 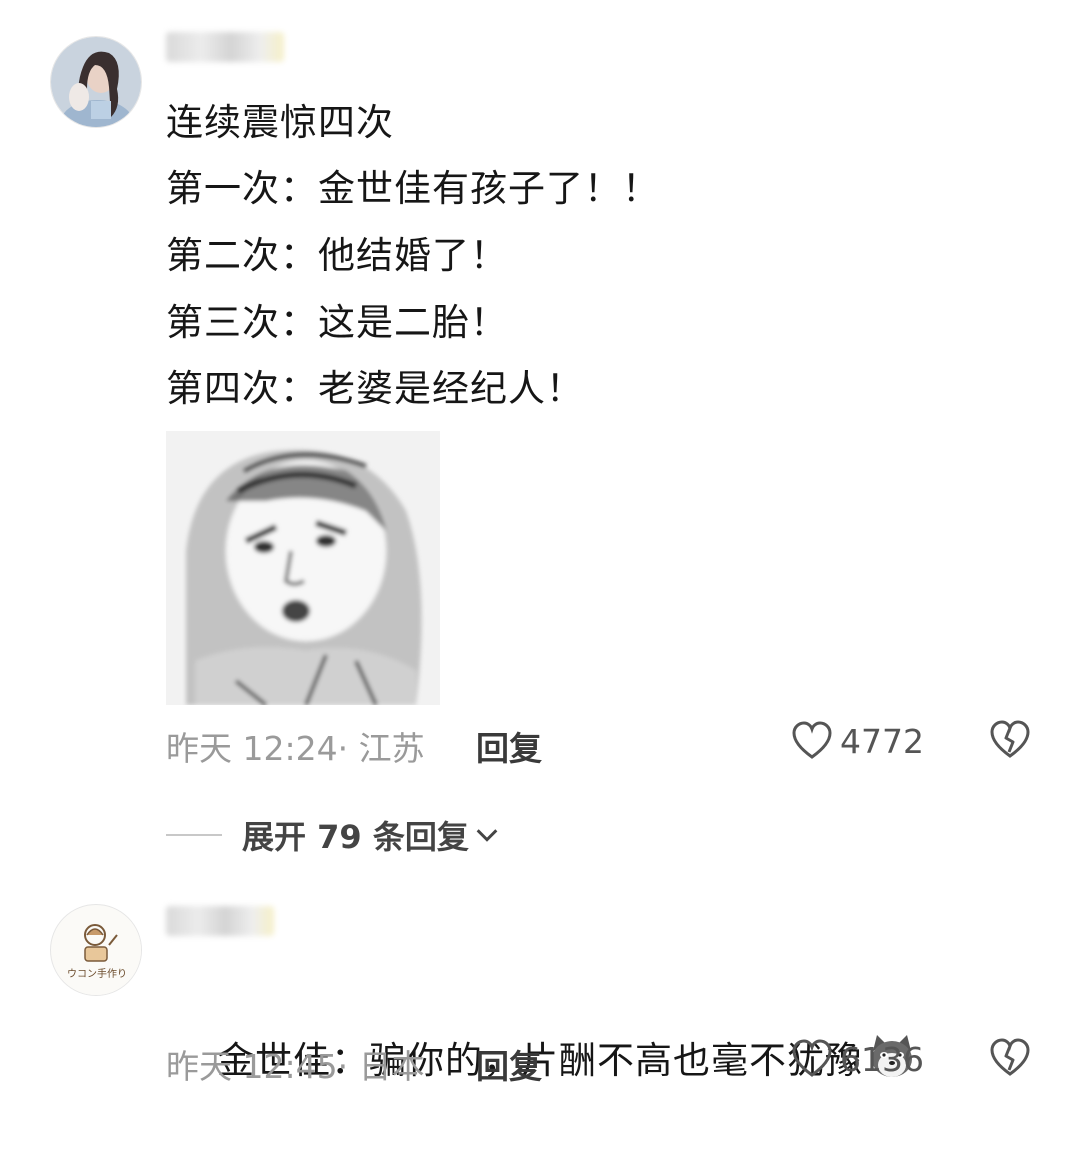 What do you see at coordinates (375, 388) in the screenshot?
I see `comment-line-5: 第四次：老婆是经纪人！` at bounding box center [375, 388].